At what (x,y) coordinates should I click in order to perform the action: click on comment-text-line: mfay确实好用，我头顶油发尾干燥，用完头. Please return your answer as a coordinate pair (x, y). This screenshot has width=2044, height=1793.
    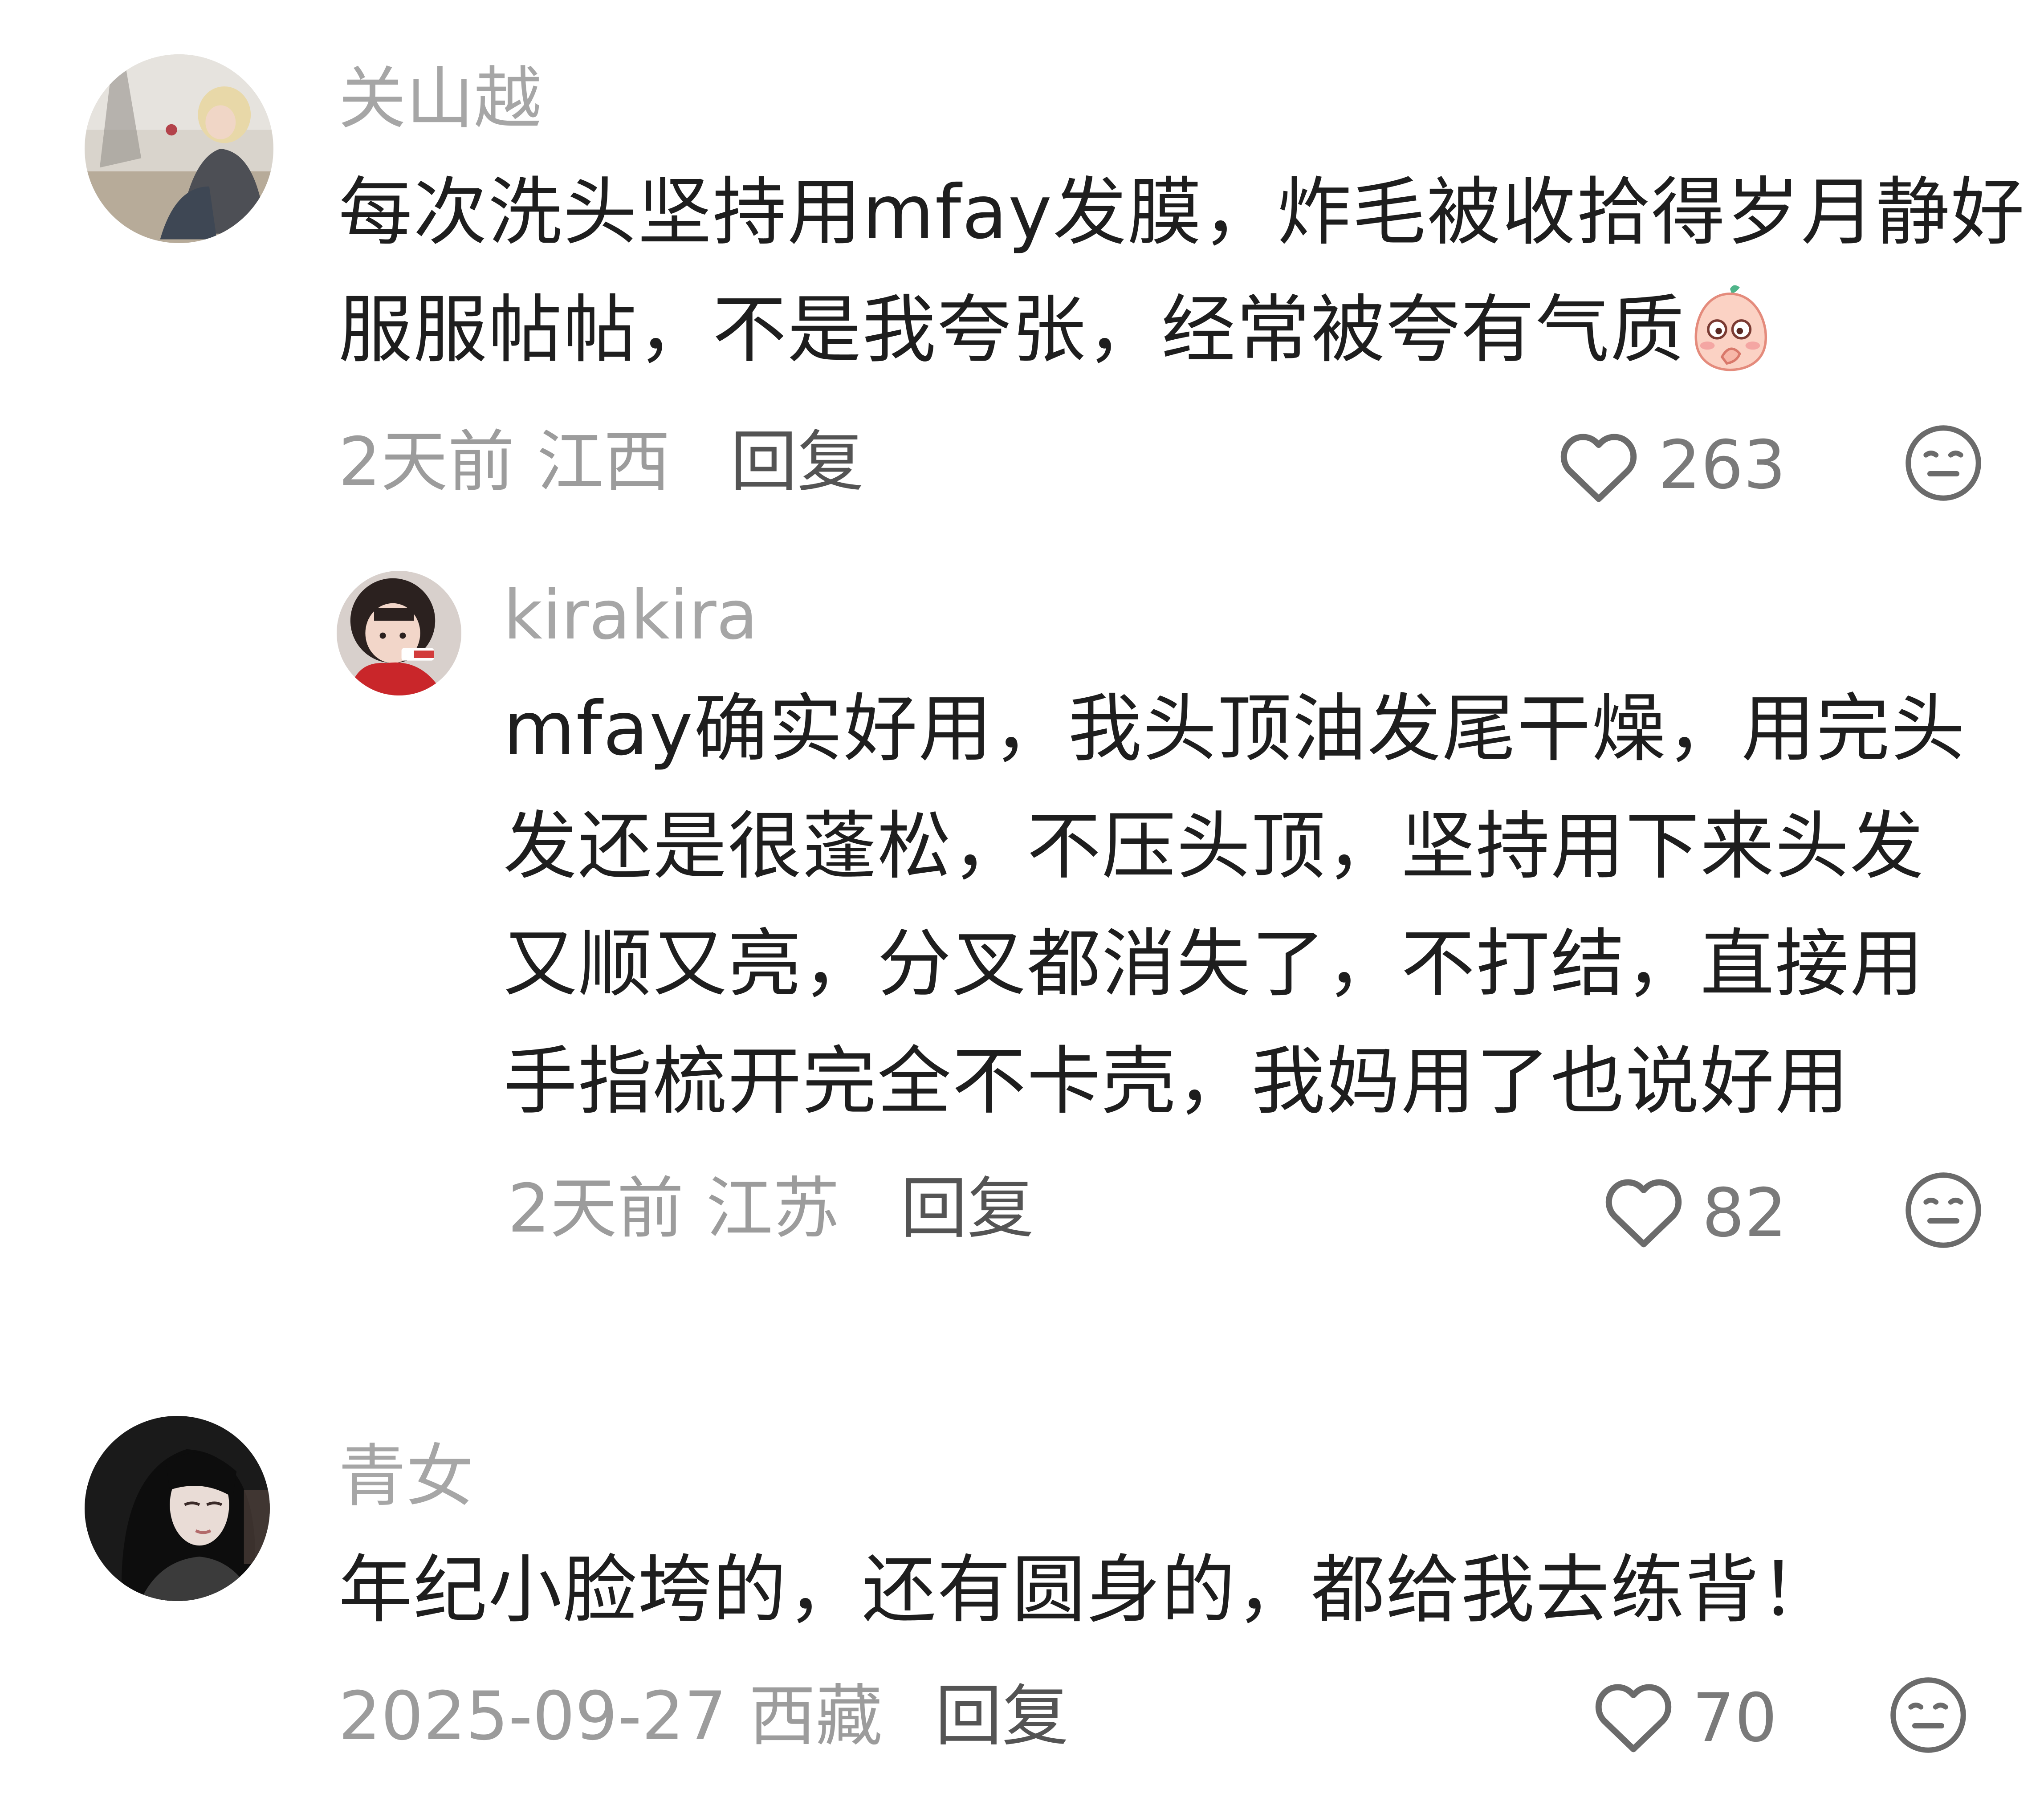
    Looking at the image, I should click on (1234, 729).